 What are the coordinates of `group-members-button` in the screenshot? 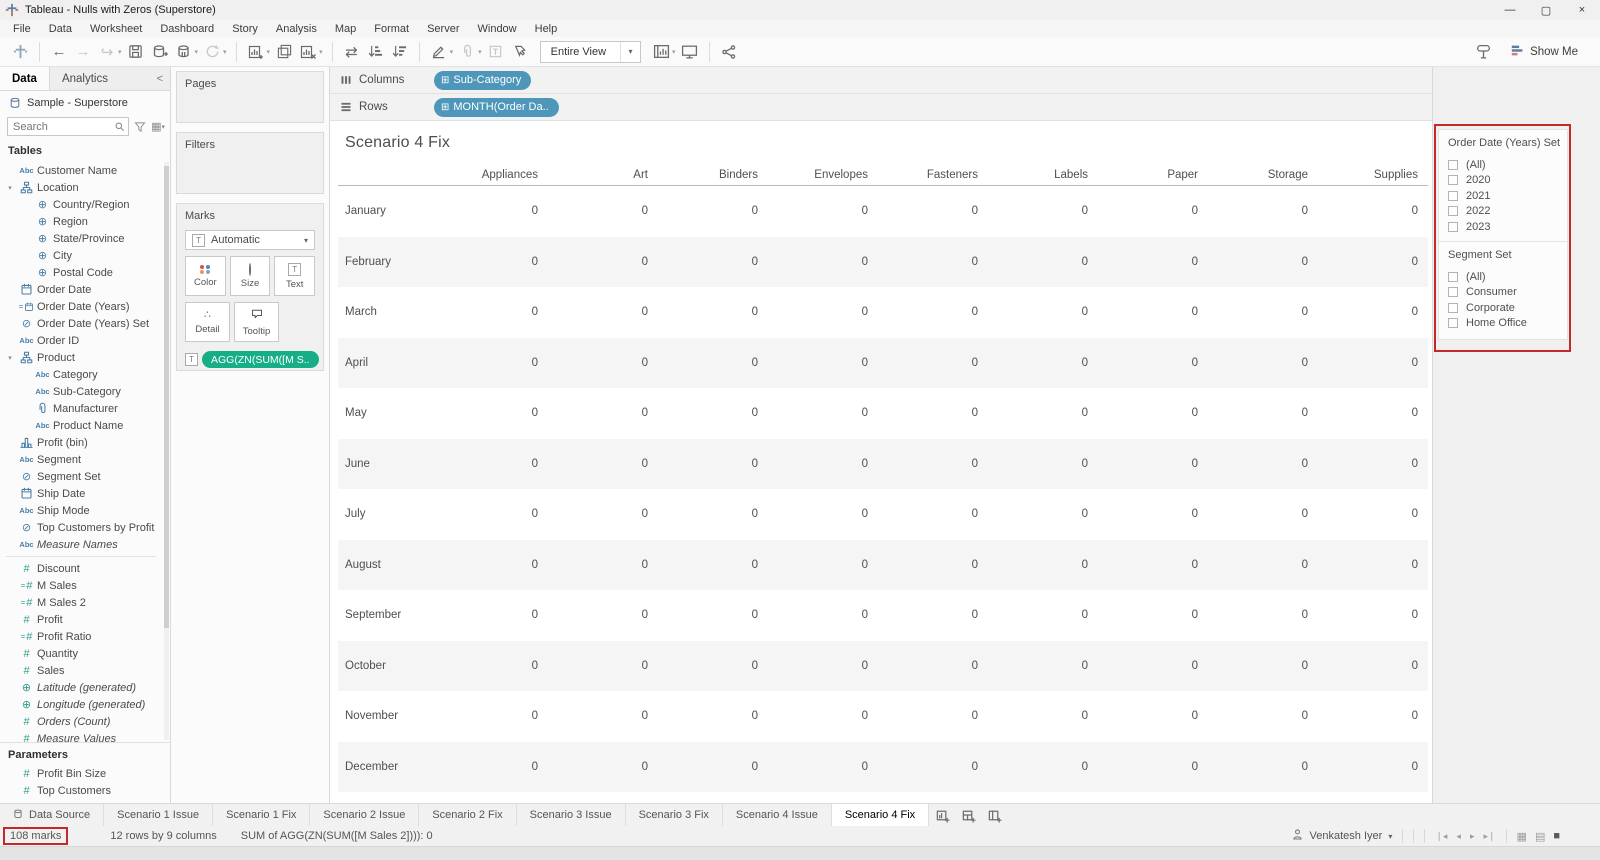 It's located at (467, 52).